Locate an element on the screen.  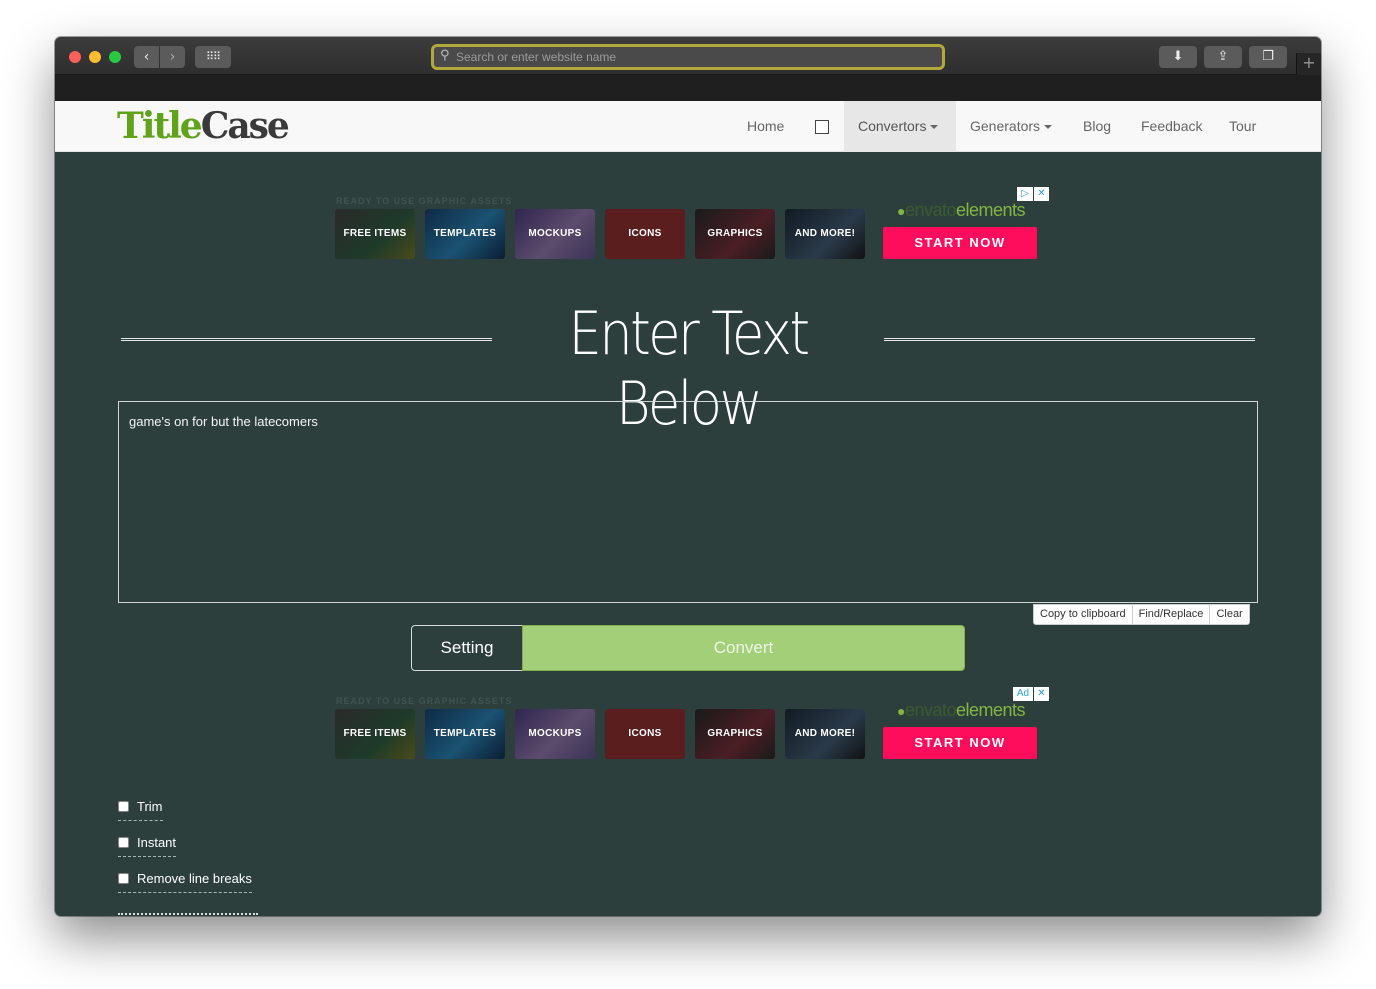
close-window-button is located at coordinates (75, 57).